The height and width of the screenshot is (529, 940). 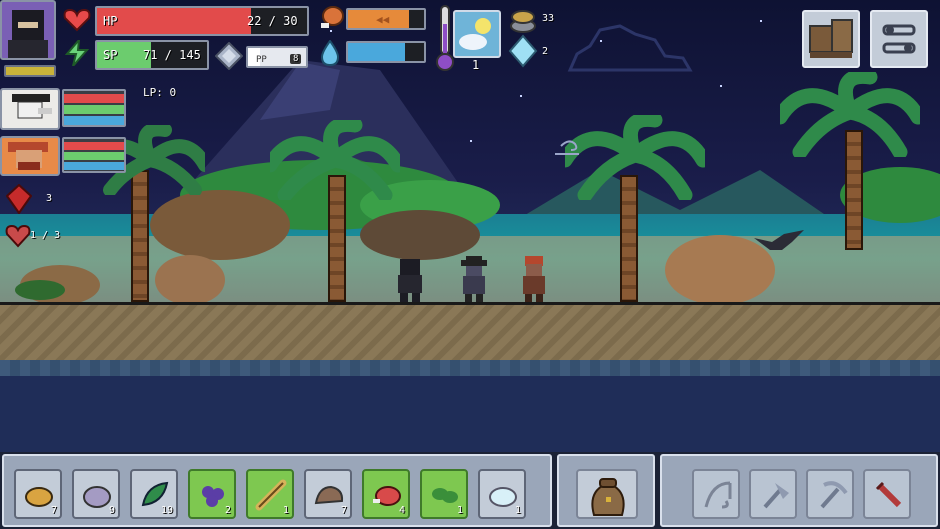 I want to click on red-haired-avatar-icon, so click(x=28, y=156).